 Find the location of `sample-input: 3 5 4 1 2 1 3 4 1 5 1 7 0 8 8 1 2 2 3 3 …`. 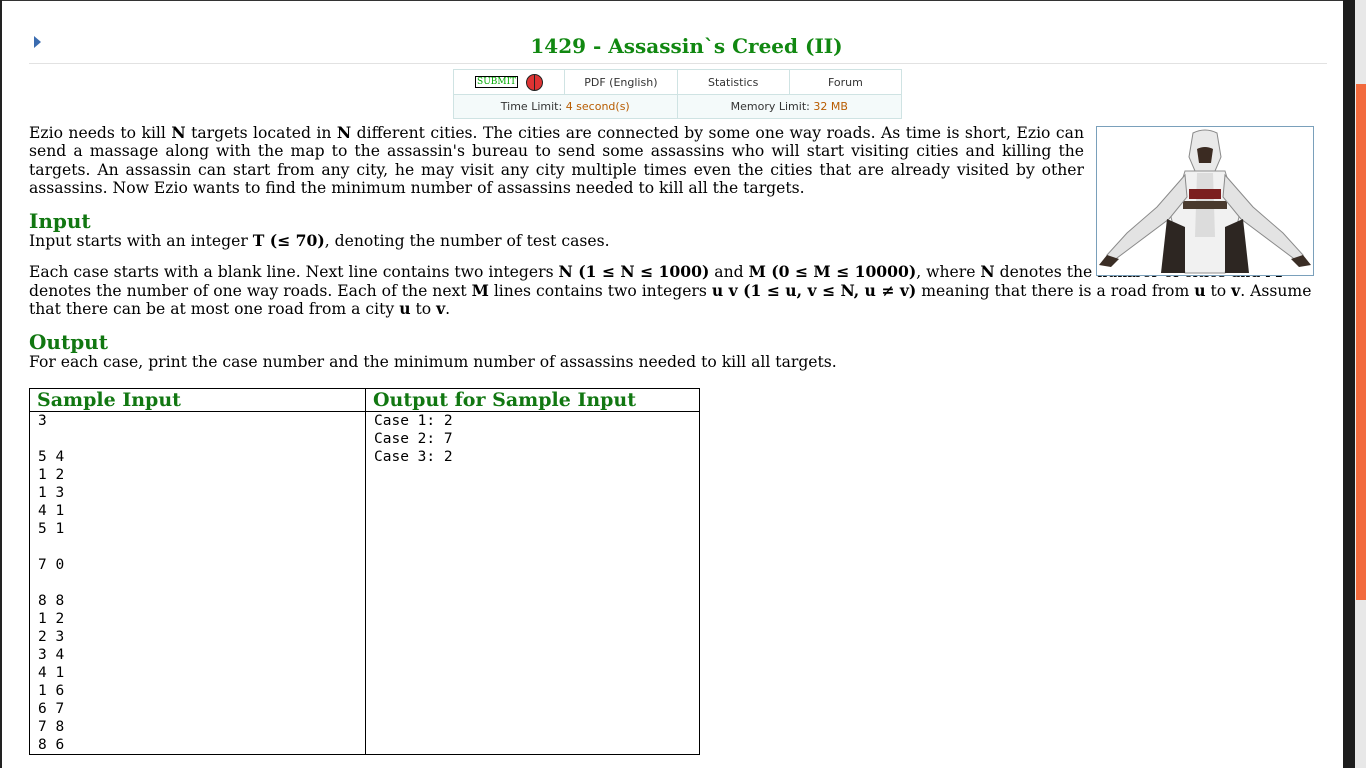

sample-input: 3 5 4 1 2 1 3 4 1 5 1 7 0 8 8 1 2 2 3 3 … is located at coordinates (51, 583).